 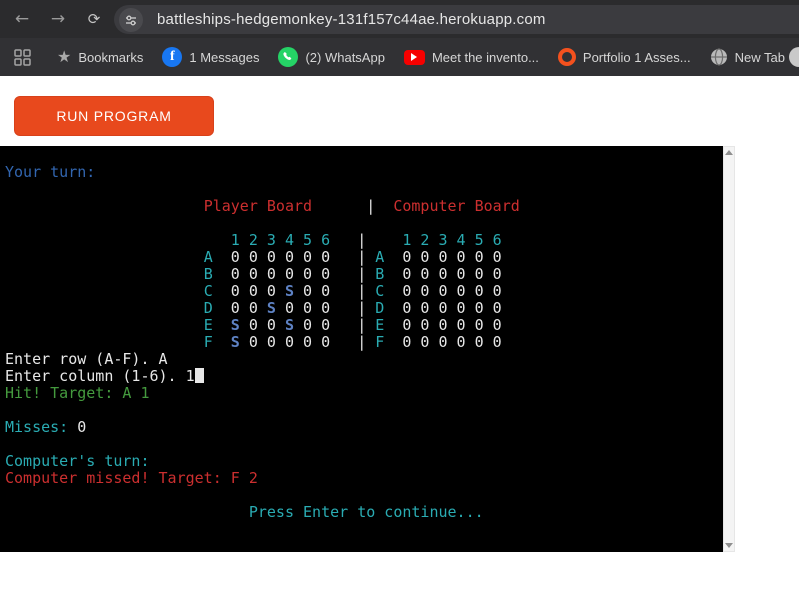 I want to click on bookmark-overflow-icon, so click(x=794, y=57).